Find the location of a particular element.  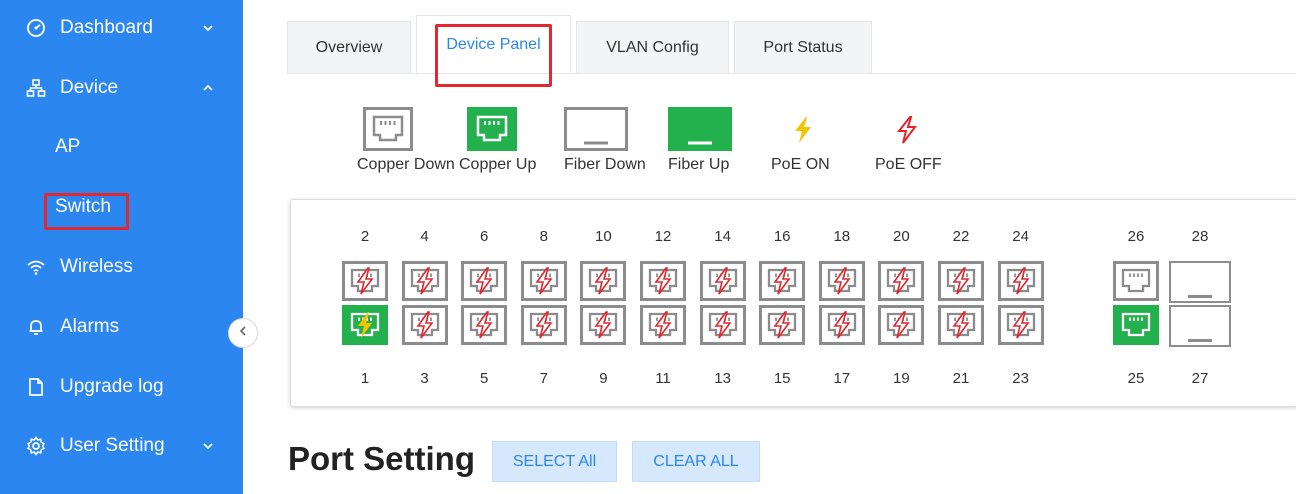

port-number-bottom: 15 is located at coordinates (782, 378).